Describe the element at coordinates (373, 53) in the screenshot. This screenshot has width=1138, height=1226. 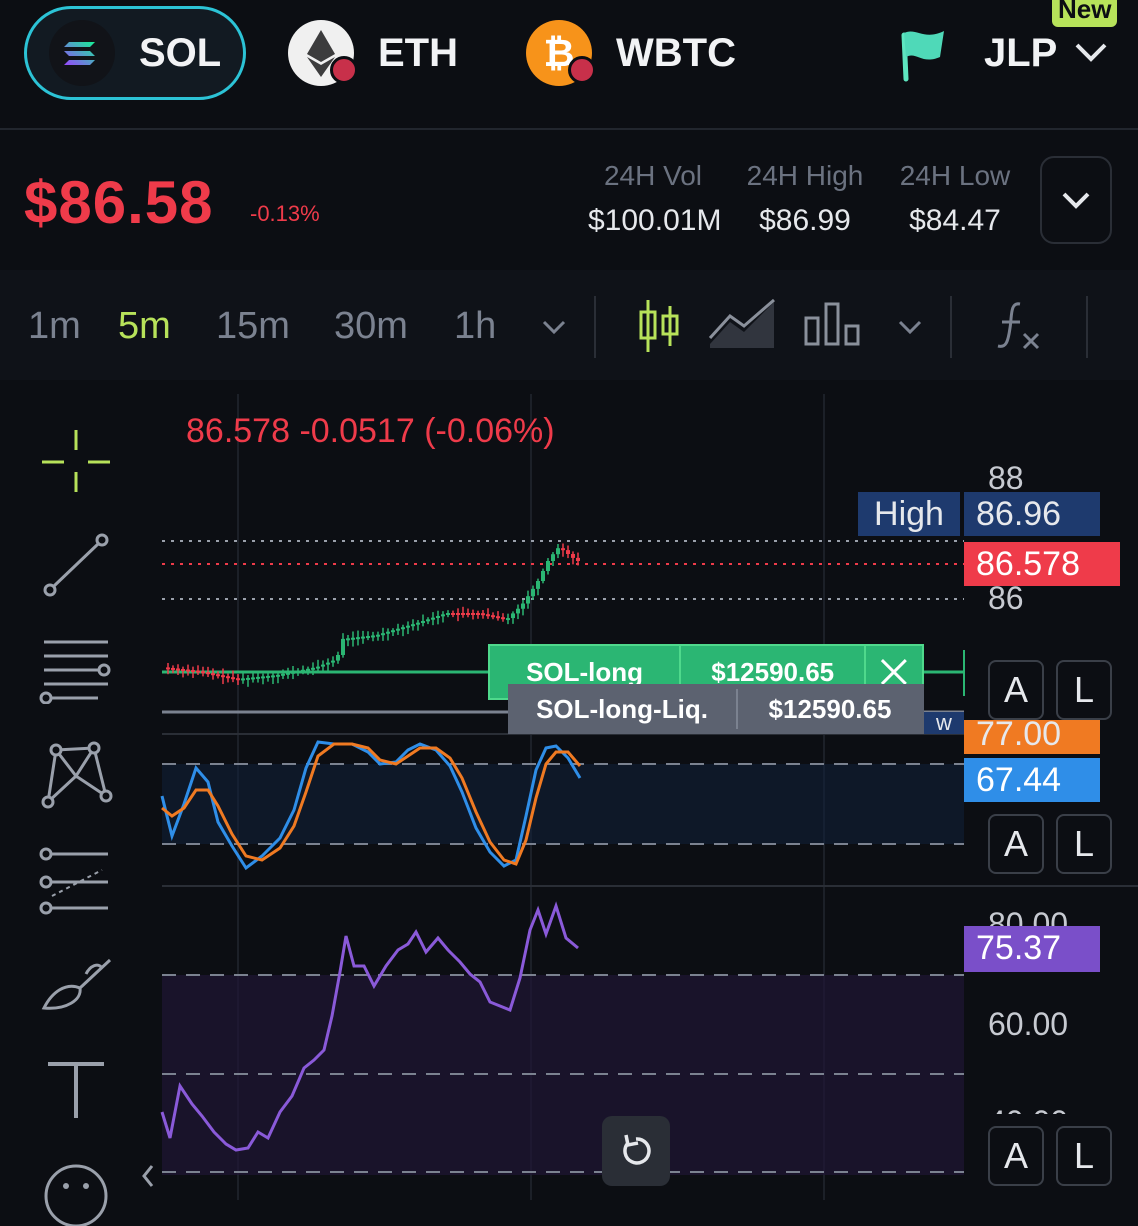
I see `asset-tab-eth: ETH` at that location.